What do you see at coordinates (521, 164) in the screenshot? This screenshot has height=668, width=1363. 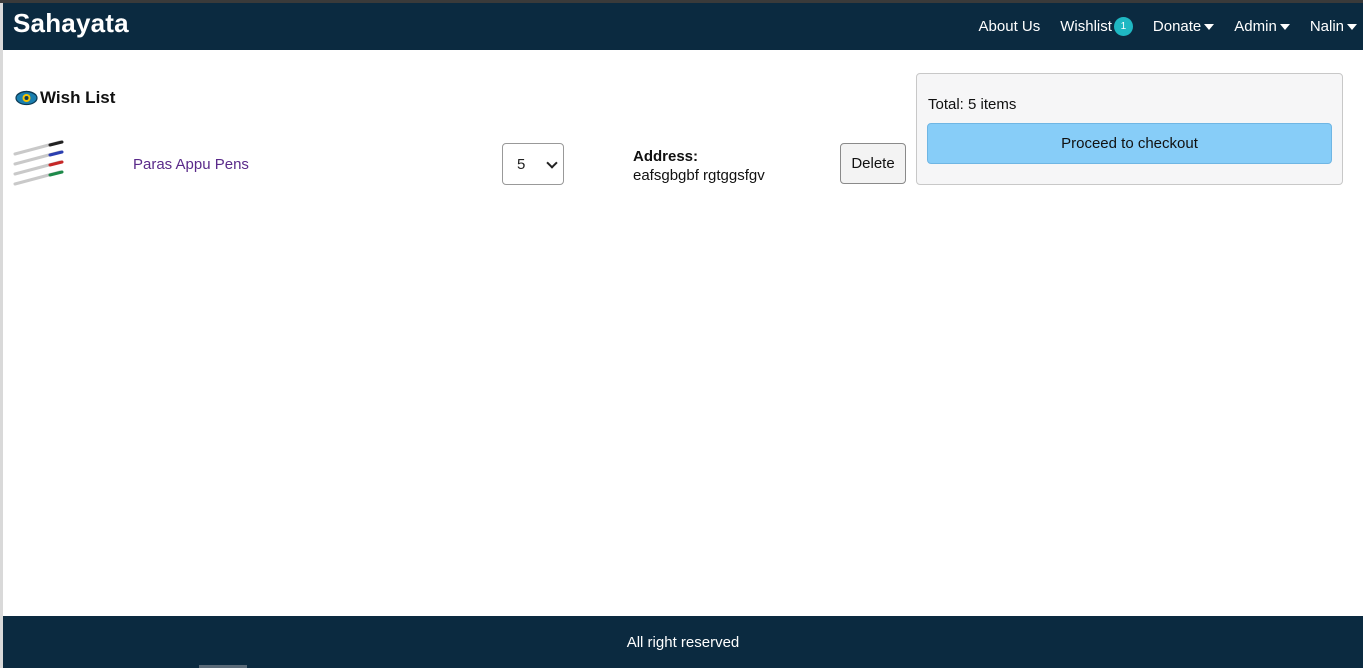 I see `quantity-value: 5` at bounding box center [521, 164].